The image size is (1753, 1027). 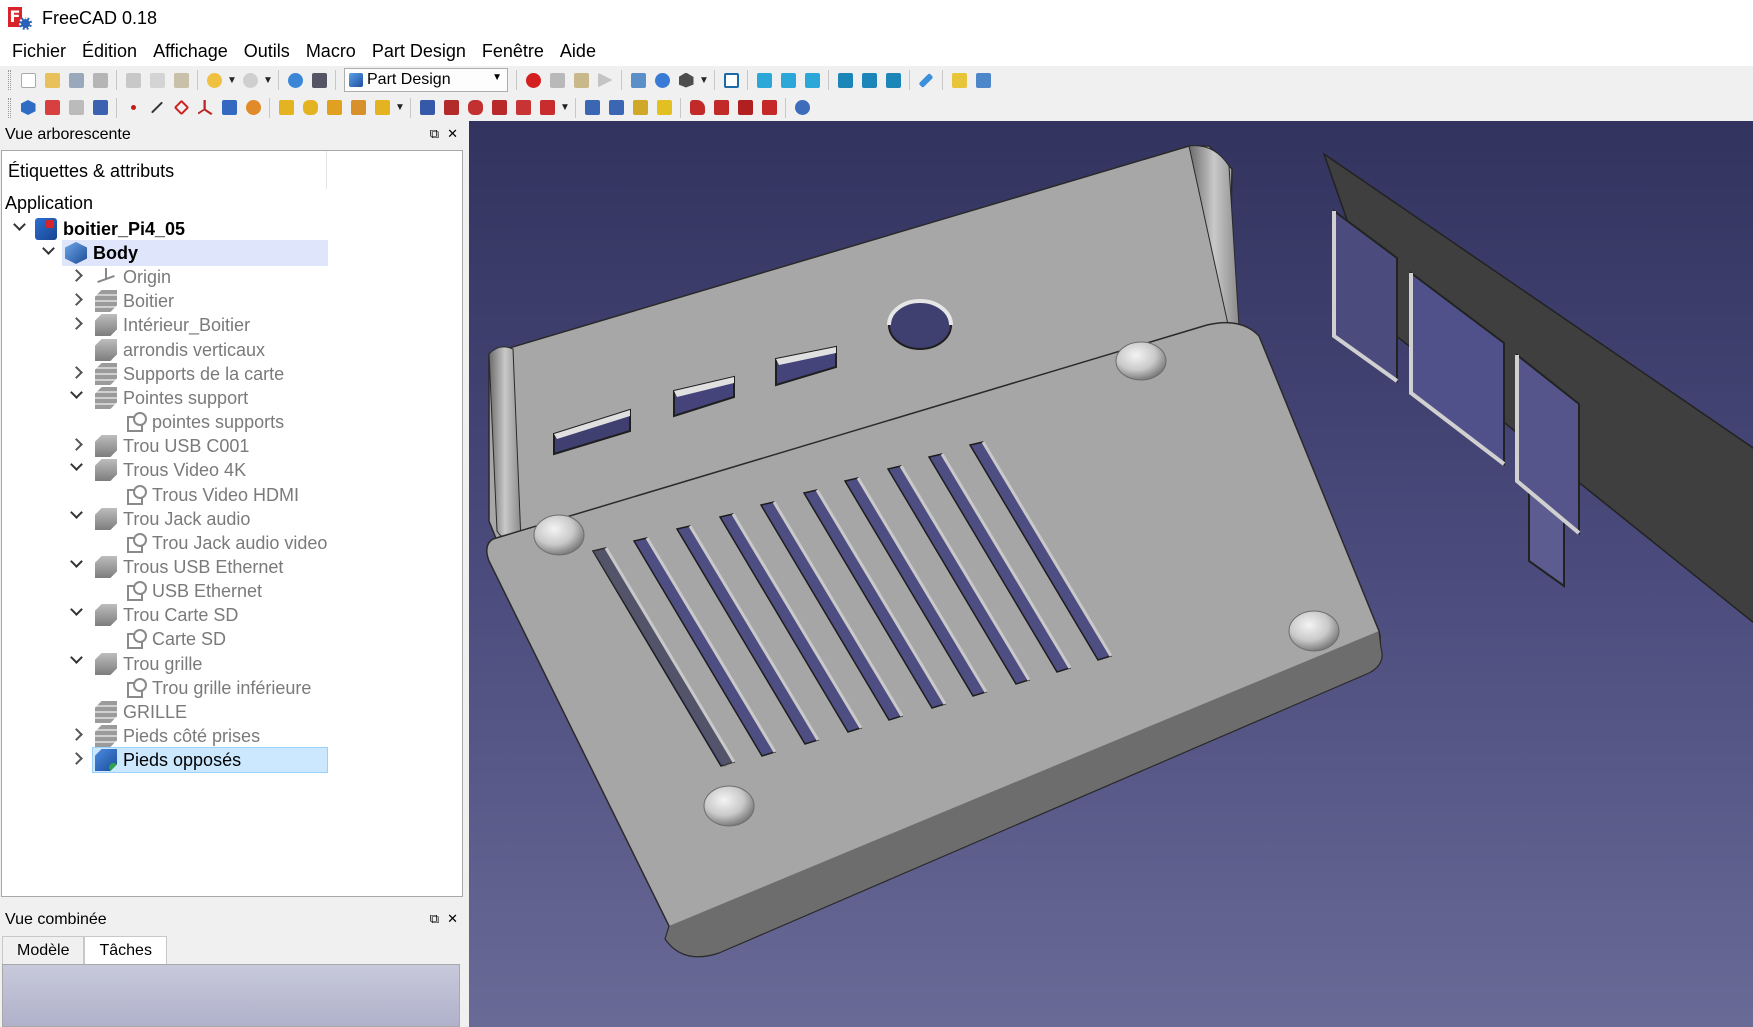 I want to click on print-button, so click(x=100, y=80).